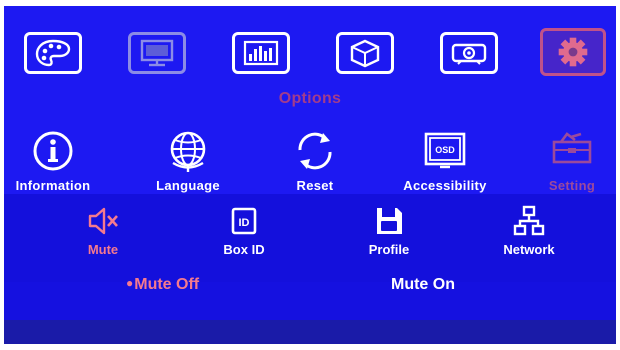  I want to click on menu-item-accessibility: OSD Accessibility, so click(445, 160).